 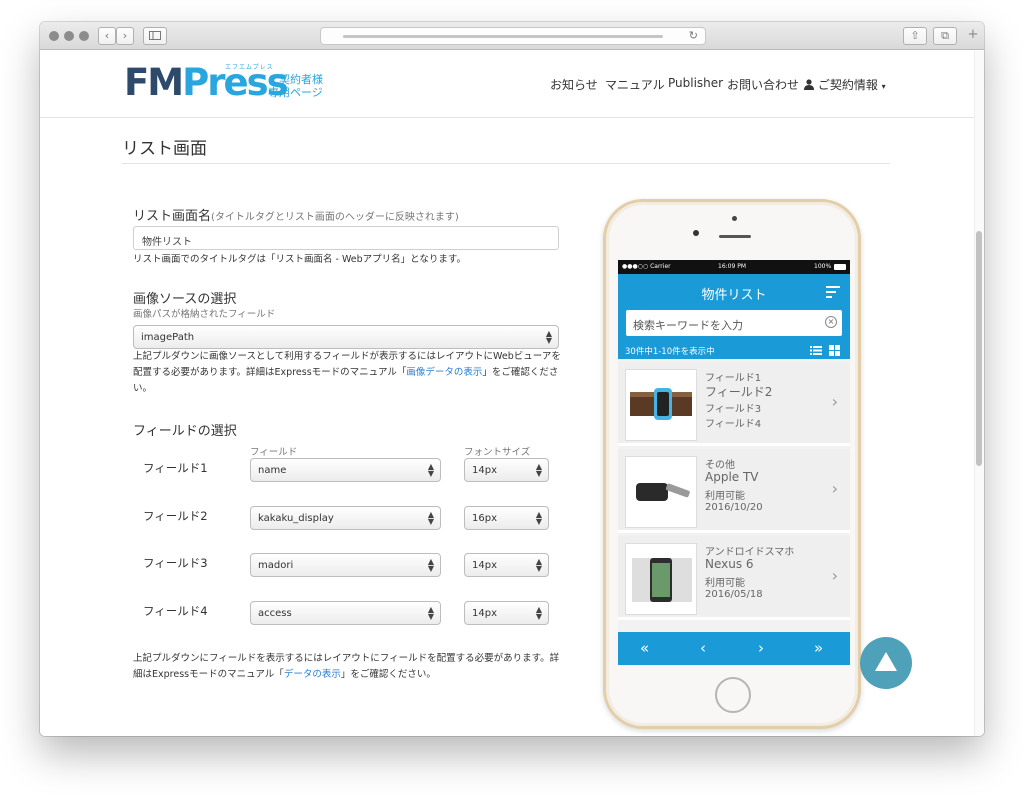 I want to click on item3-line4: 2016/05/18, so click(x=734, y=594).